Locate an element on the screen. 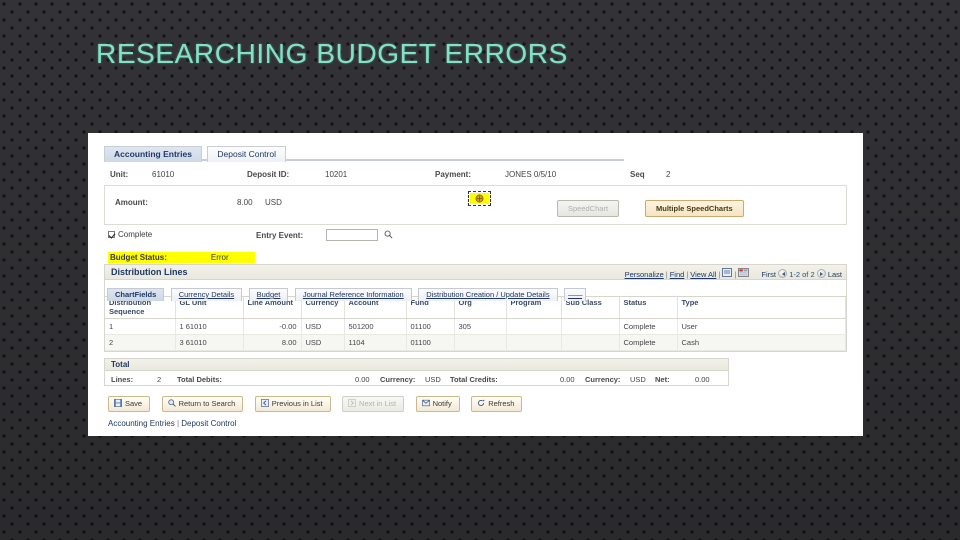  unit-value: 61010 is located at coordinates (163, 174).